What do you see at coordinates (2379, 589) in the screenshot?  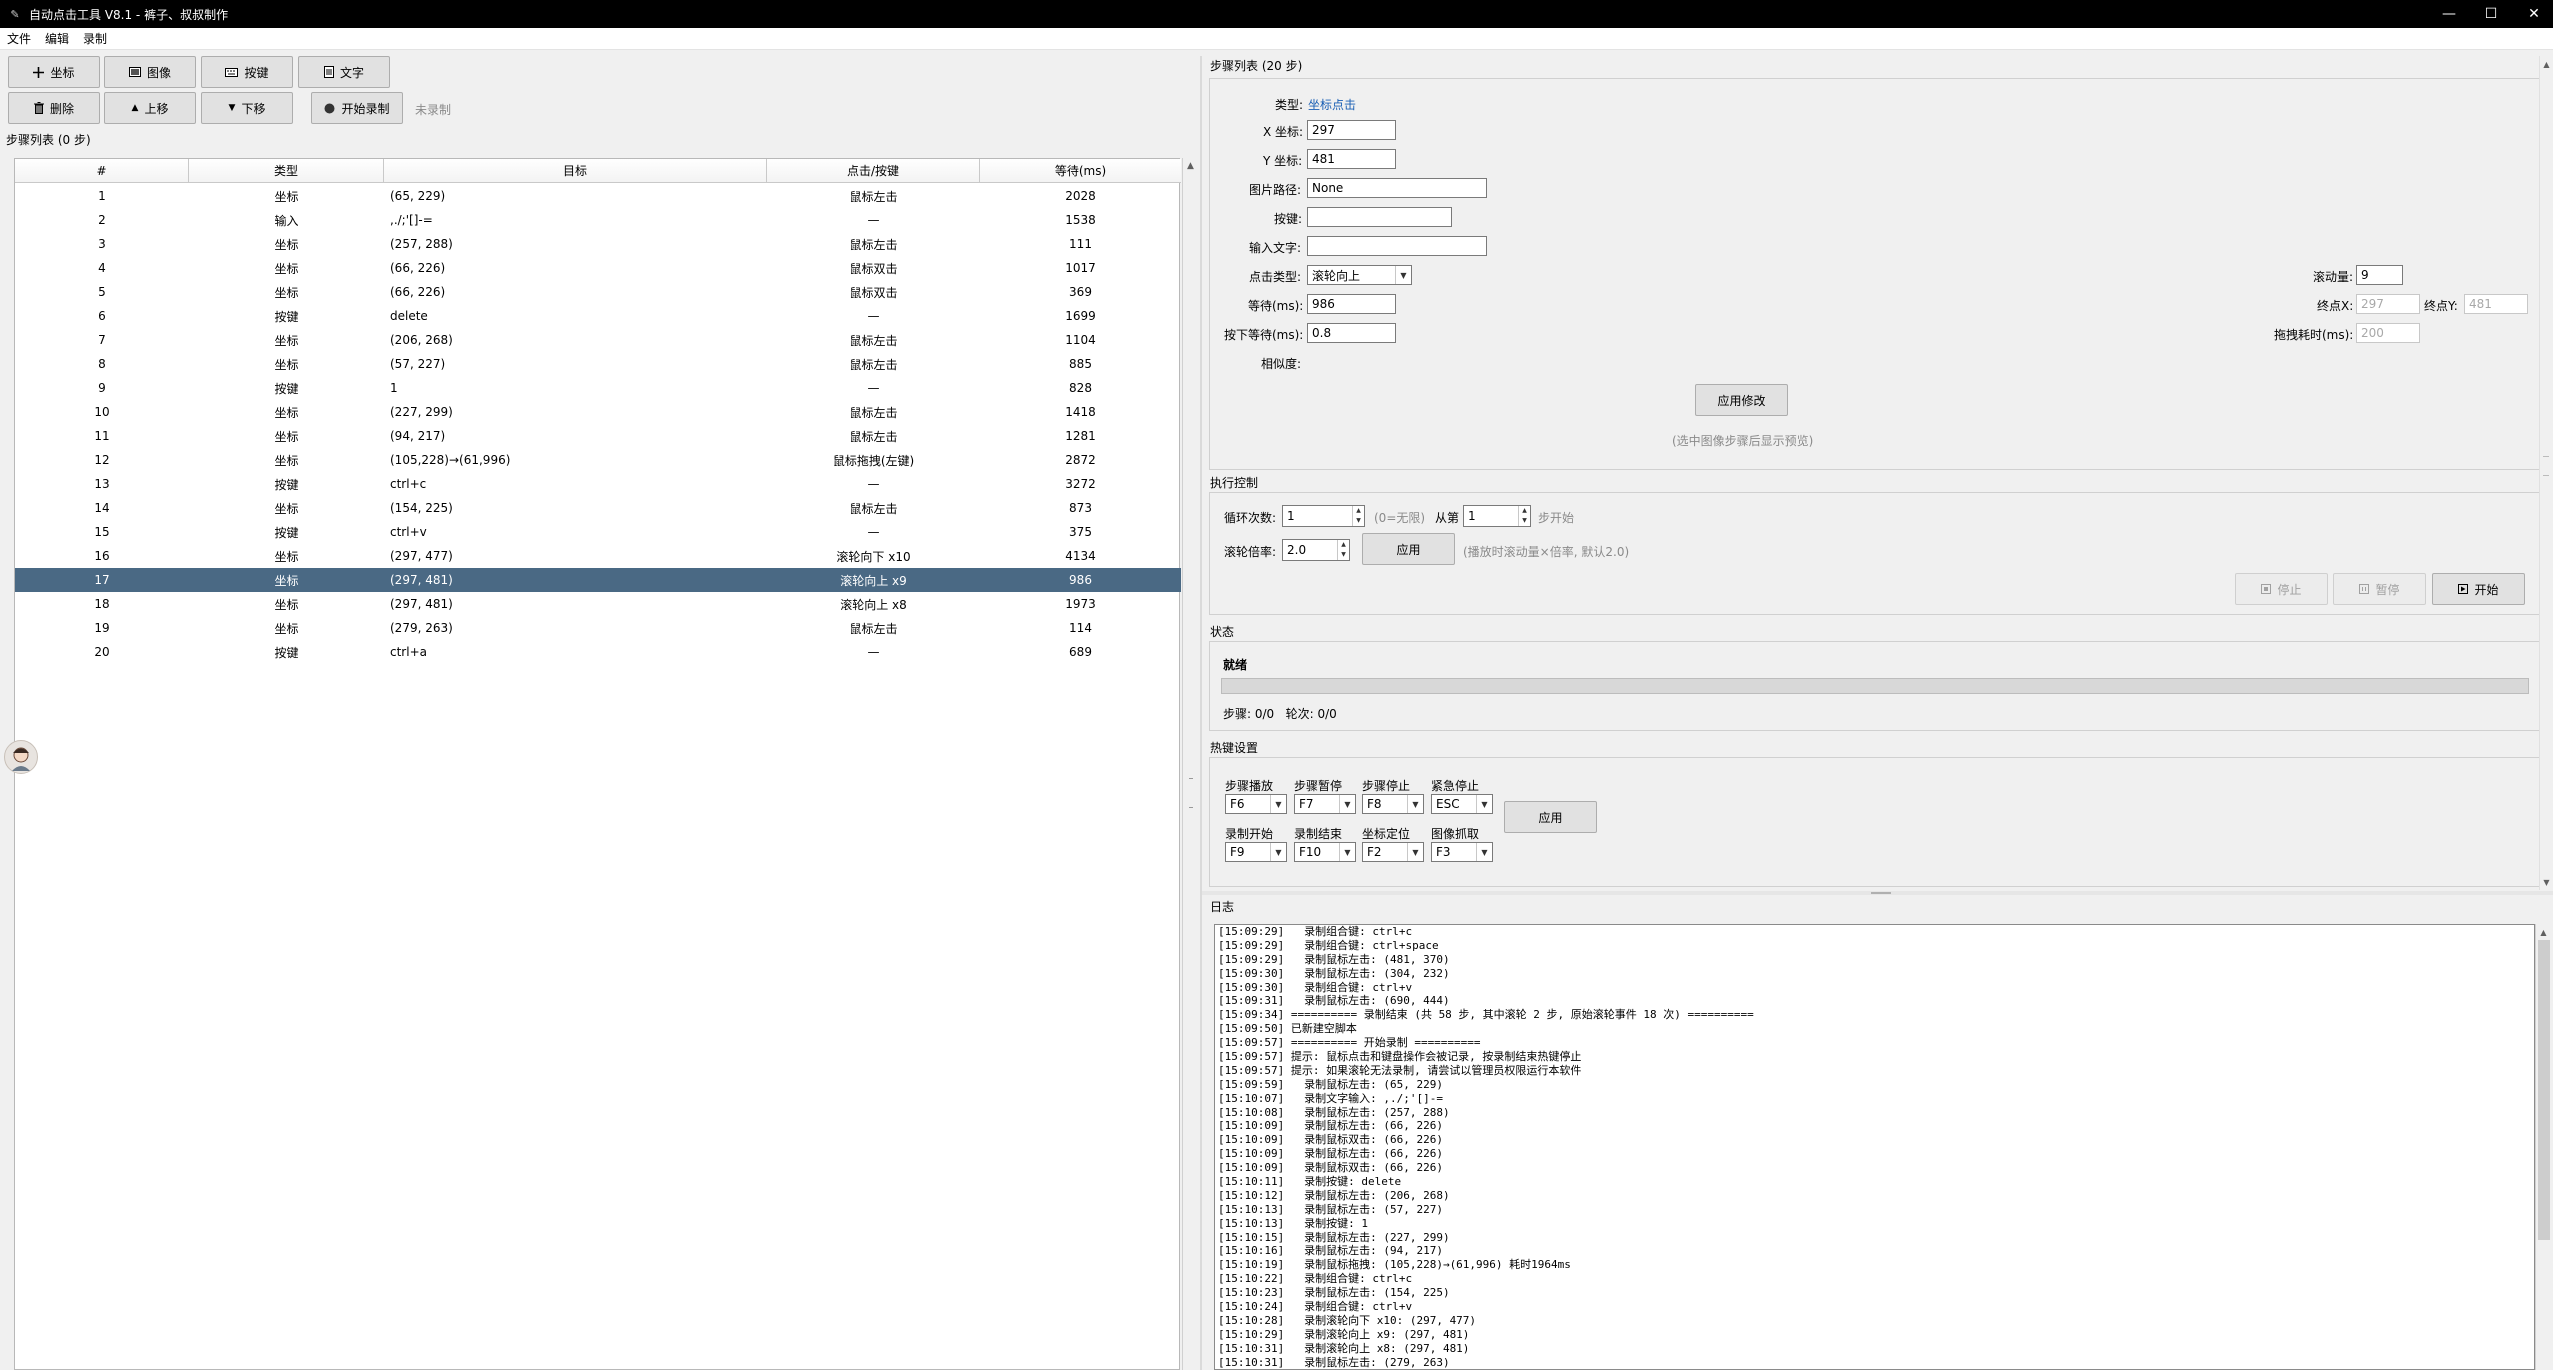 I see `pause-button: 暂停` at bounding box center [2379, 589].